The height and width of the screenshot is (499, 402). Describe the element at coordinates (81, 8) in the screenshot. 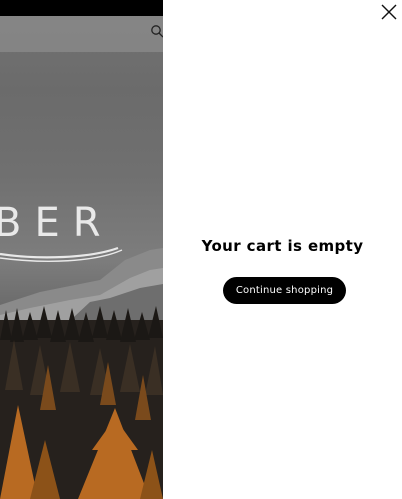

I see `announcement-bar` at that location.